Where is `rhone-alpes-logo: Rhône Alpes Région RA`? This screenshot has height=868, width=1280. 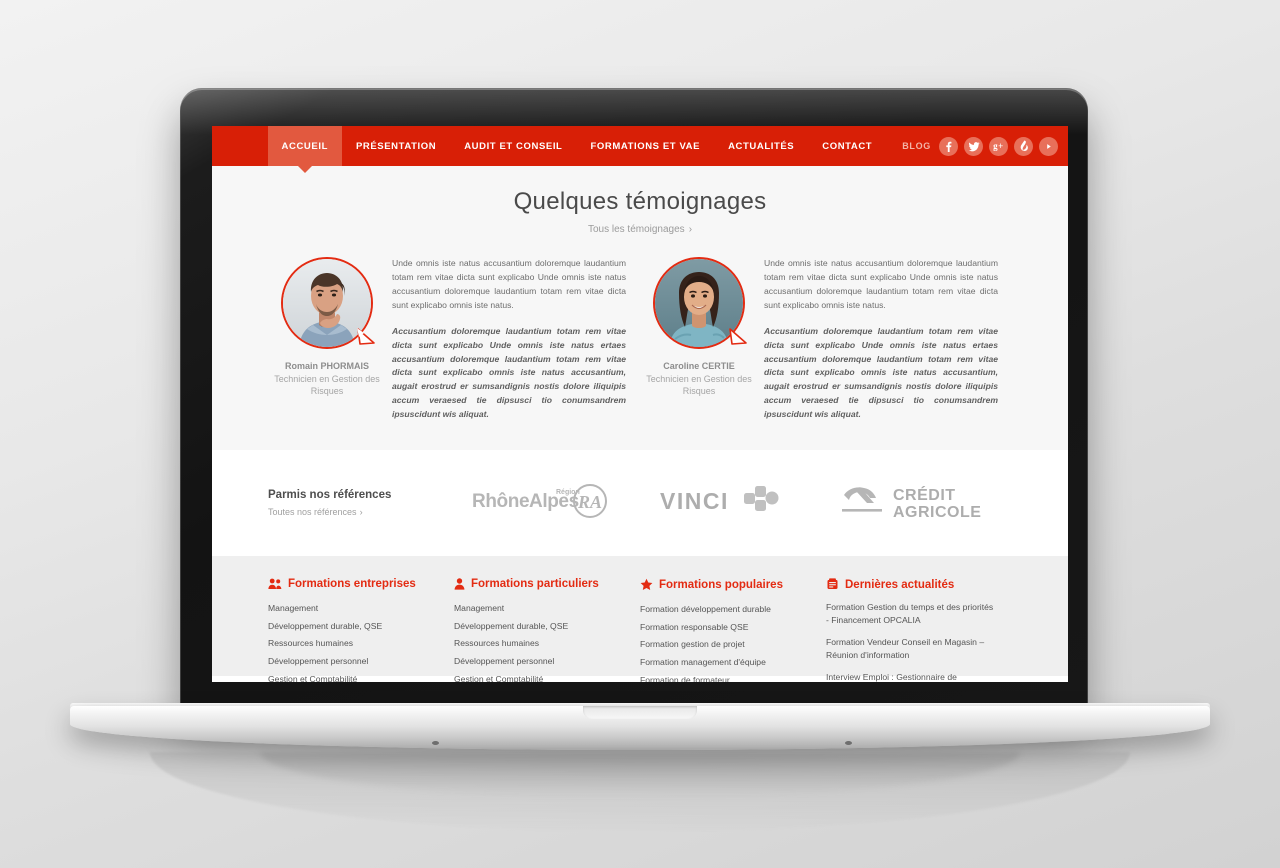 rhone-alpes-logo: Rhône Alpes Région RA is located at coordinates (542, 503).